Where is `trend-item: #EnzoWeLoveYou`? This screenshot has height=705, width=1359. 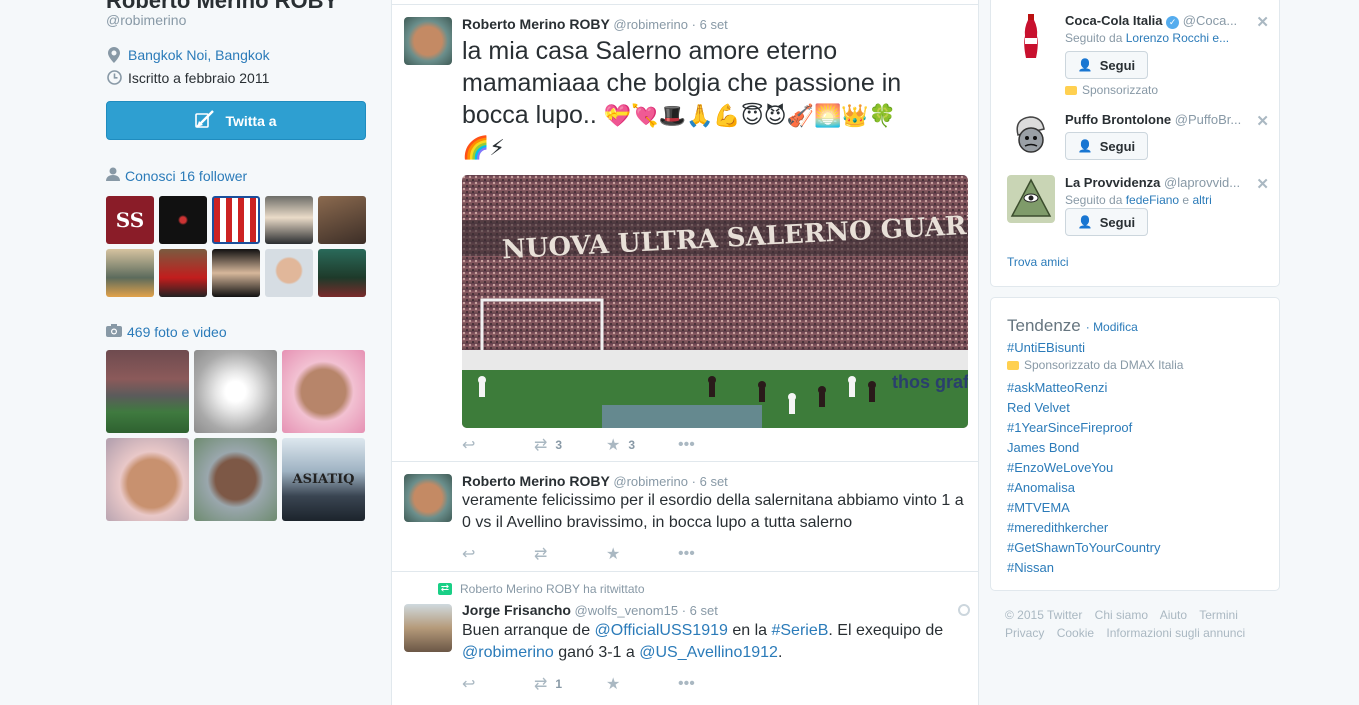
trend-item: #EnzoWeLoveYou is located at coordinates (1060, 467).